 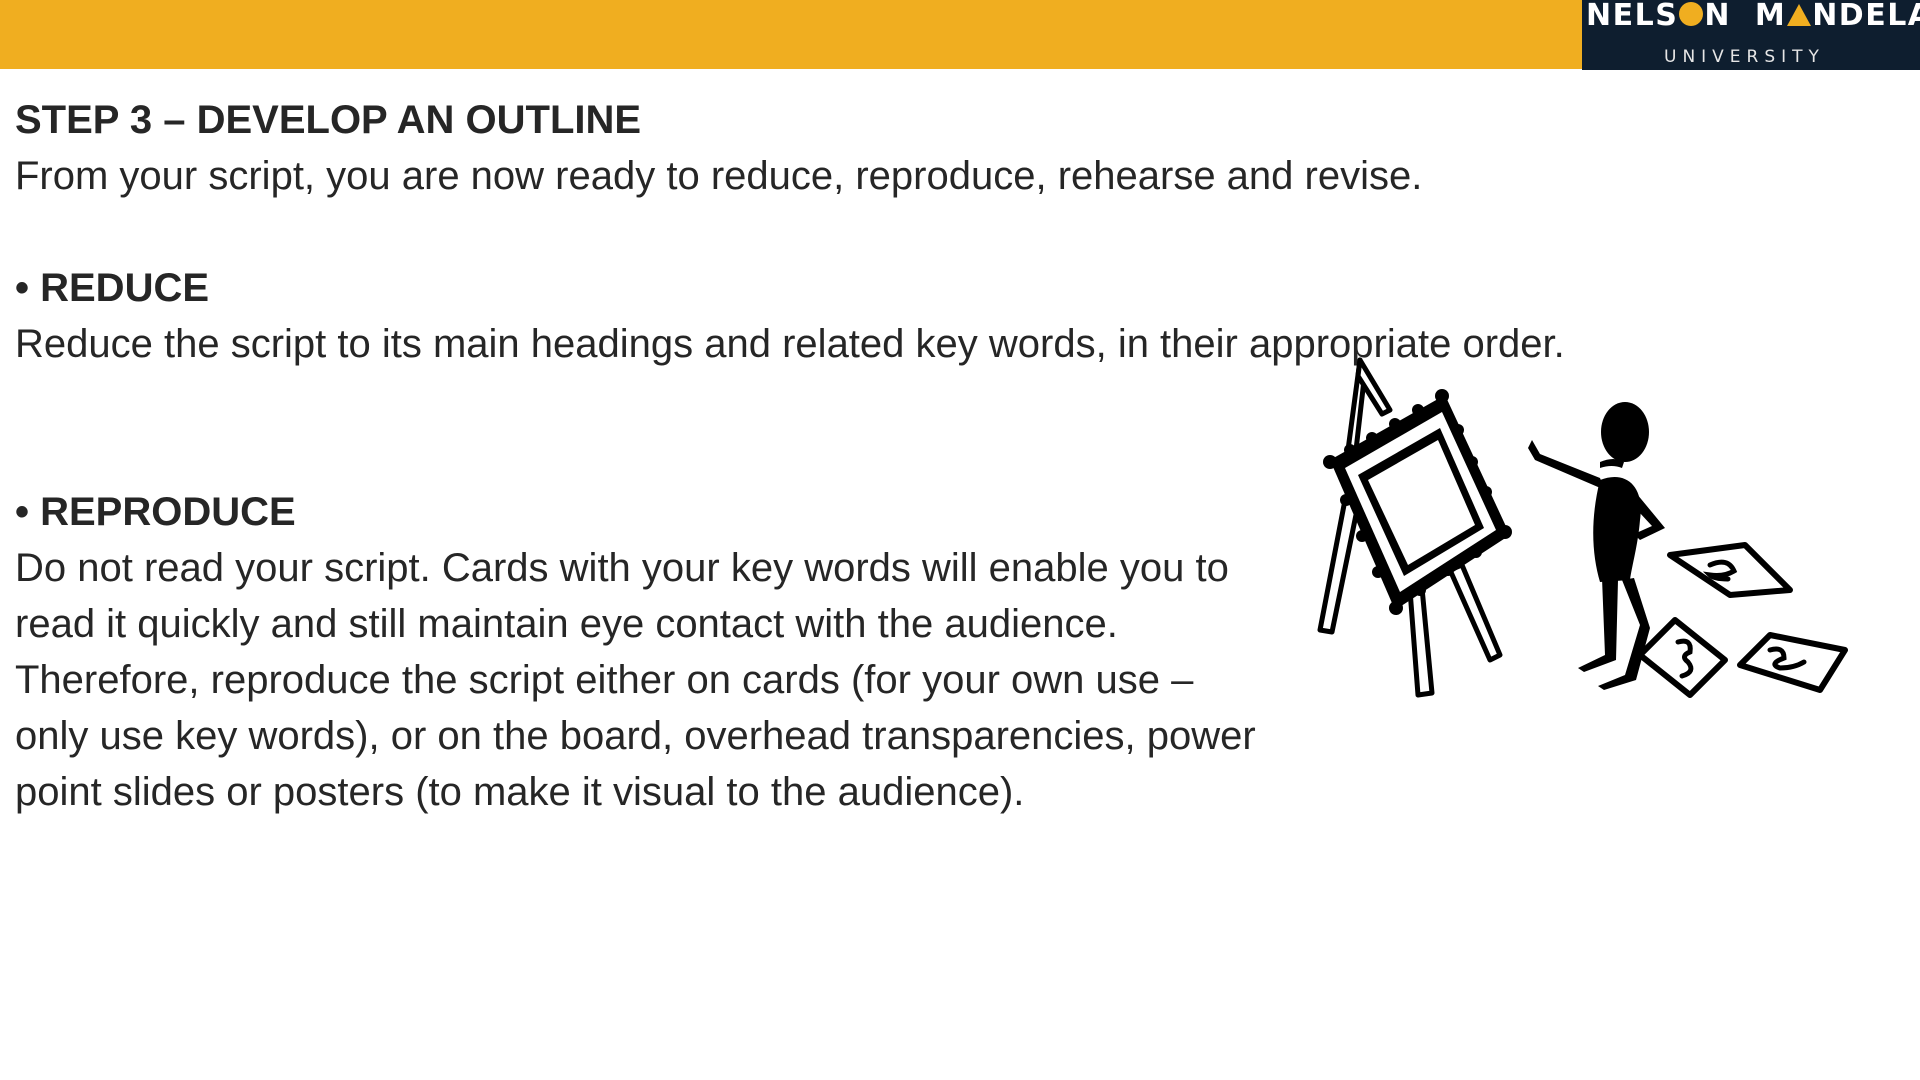 I want to click on logo-wordmark: NELSN MNDELA, so click(x=1753, y=16).